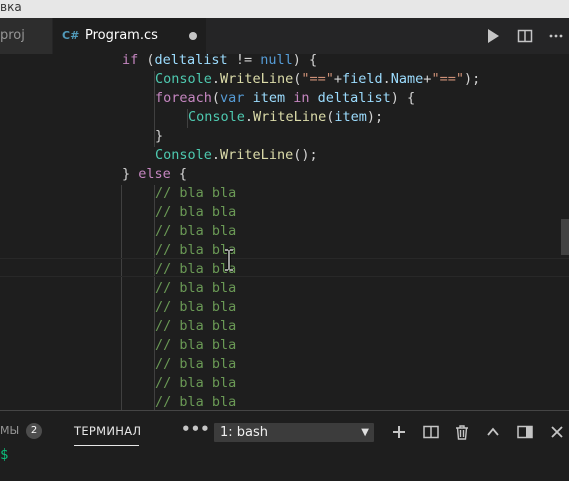 The height and width of the screenshot is (481, 569). I want to click on code-token: var, so click(232, 98).